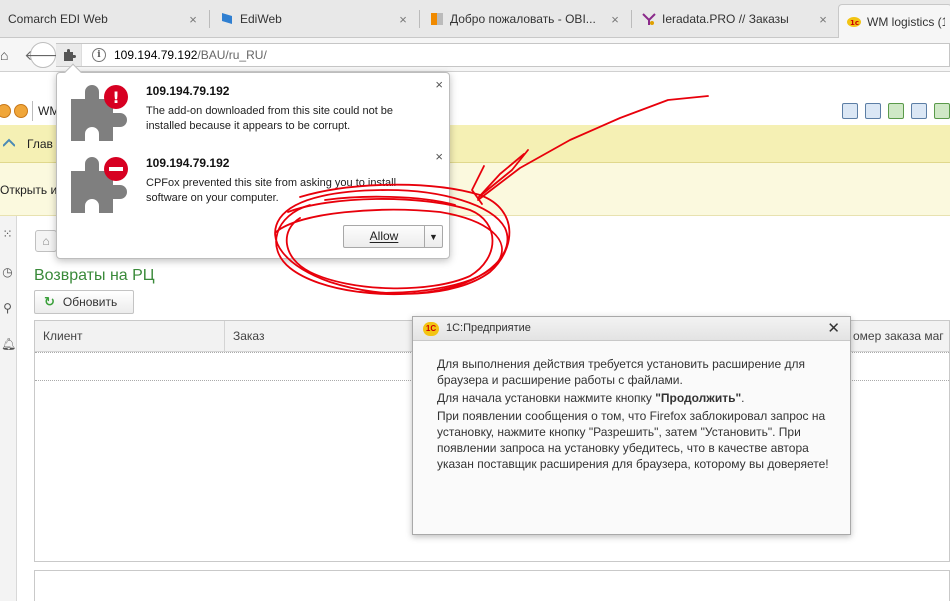 The image size is (950, 601). I want to click on allow-split-button: Allow ▼, so click(393, 236).